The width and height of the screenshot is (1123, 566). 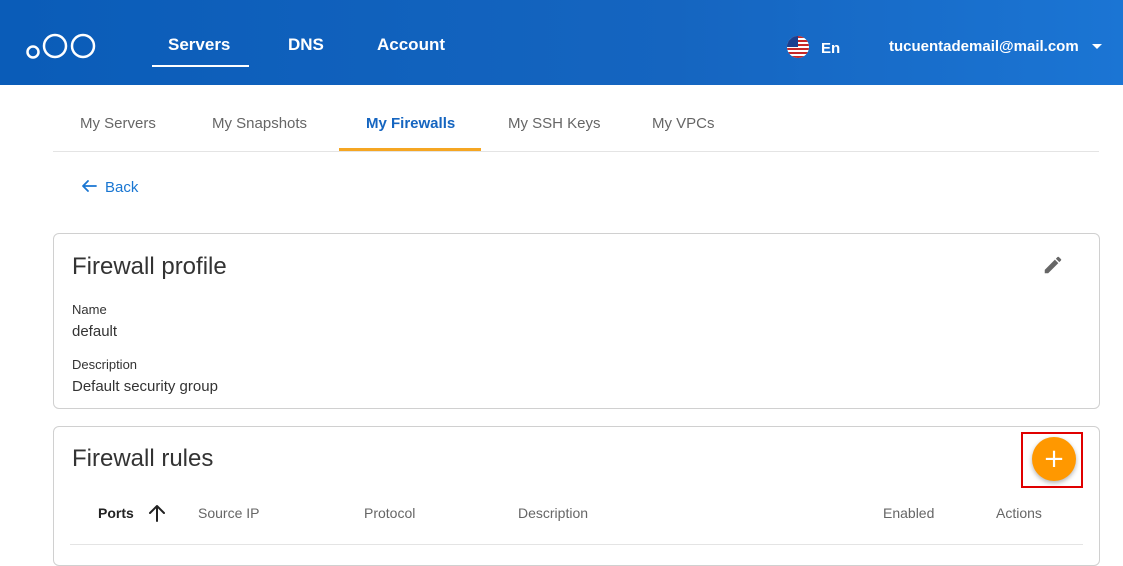 What do you see at coordinates (798, 47) in the screenshot?
I see `us-flag-icon` at bounding box center [798, 47].